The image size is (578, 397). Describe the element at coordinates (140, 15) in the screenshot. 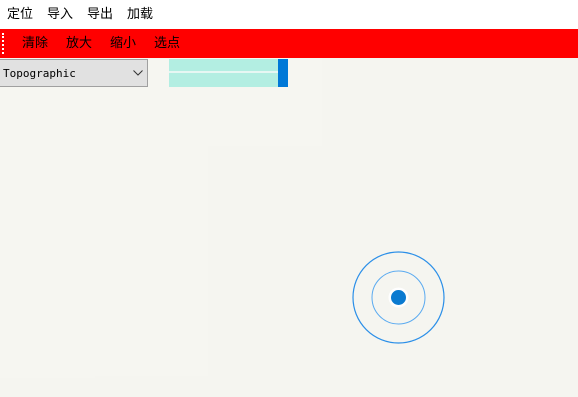

I see `menu-load: 加载` at that location.